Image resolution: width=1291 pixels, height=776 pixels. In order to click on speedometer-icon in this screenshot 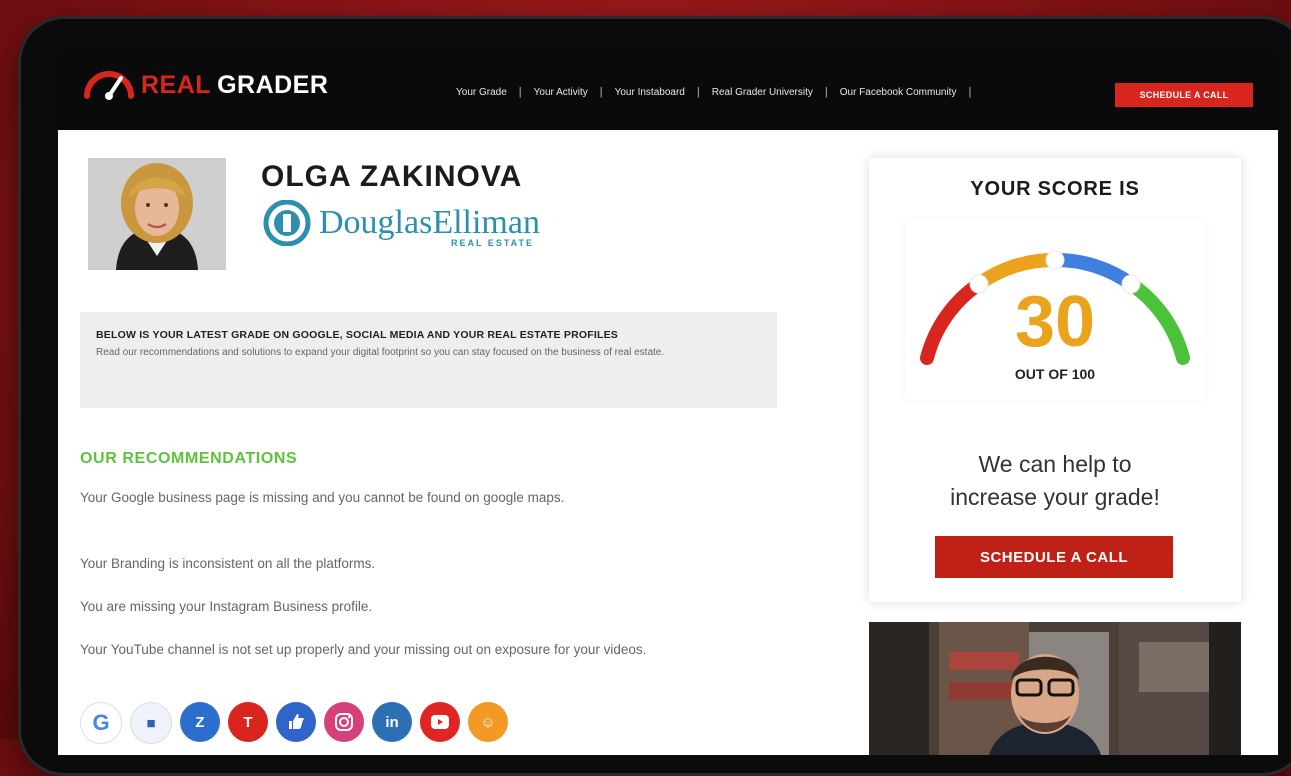, I will do `click(109, 85)`.